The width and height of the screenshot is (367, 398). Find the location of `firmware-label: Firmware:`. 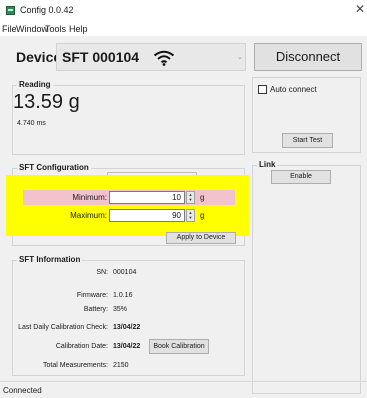

firmware-label: Firmware: is located at coordinates (92, 295).